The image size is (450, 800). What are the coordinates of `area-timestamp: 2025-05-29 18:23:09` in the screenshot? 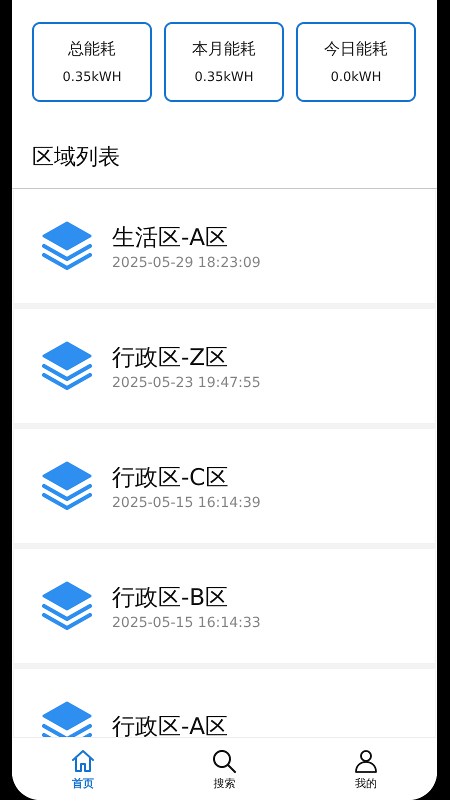 It's located at (186, 262).